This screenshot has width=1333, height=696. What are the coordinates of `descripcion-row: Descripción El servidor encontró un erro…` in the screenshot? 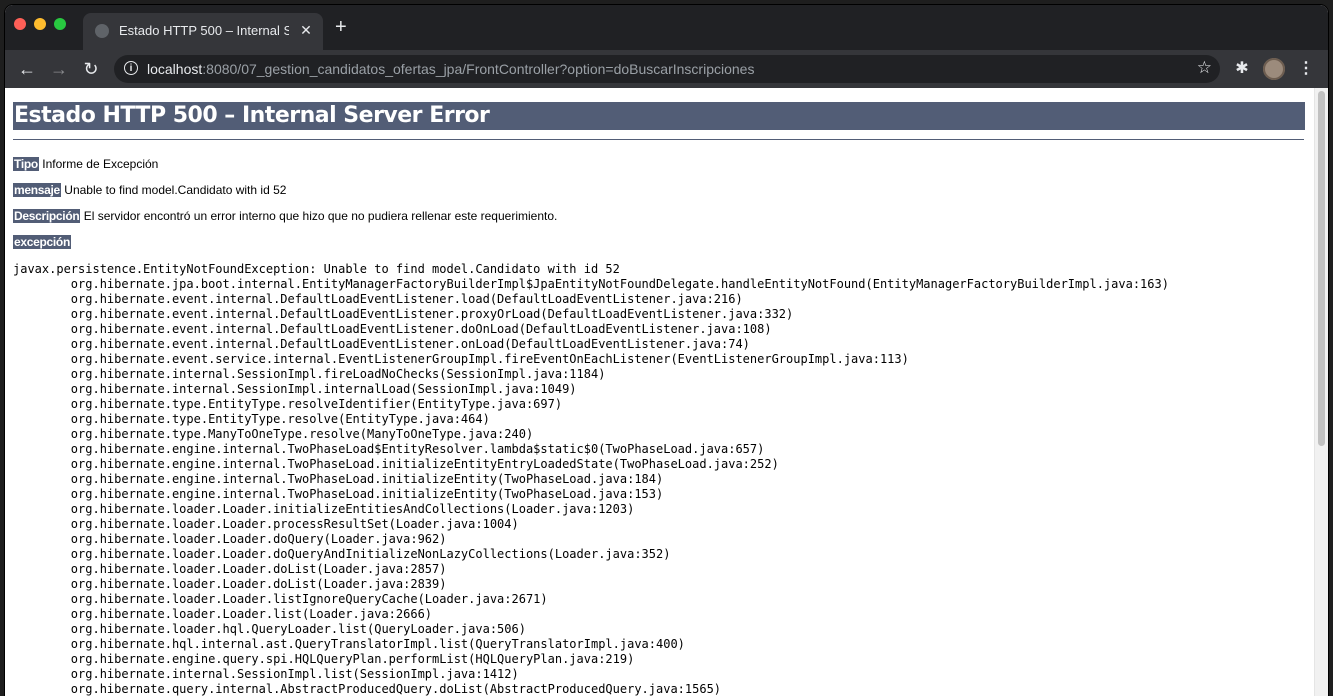 It's located at (285, 216).